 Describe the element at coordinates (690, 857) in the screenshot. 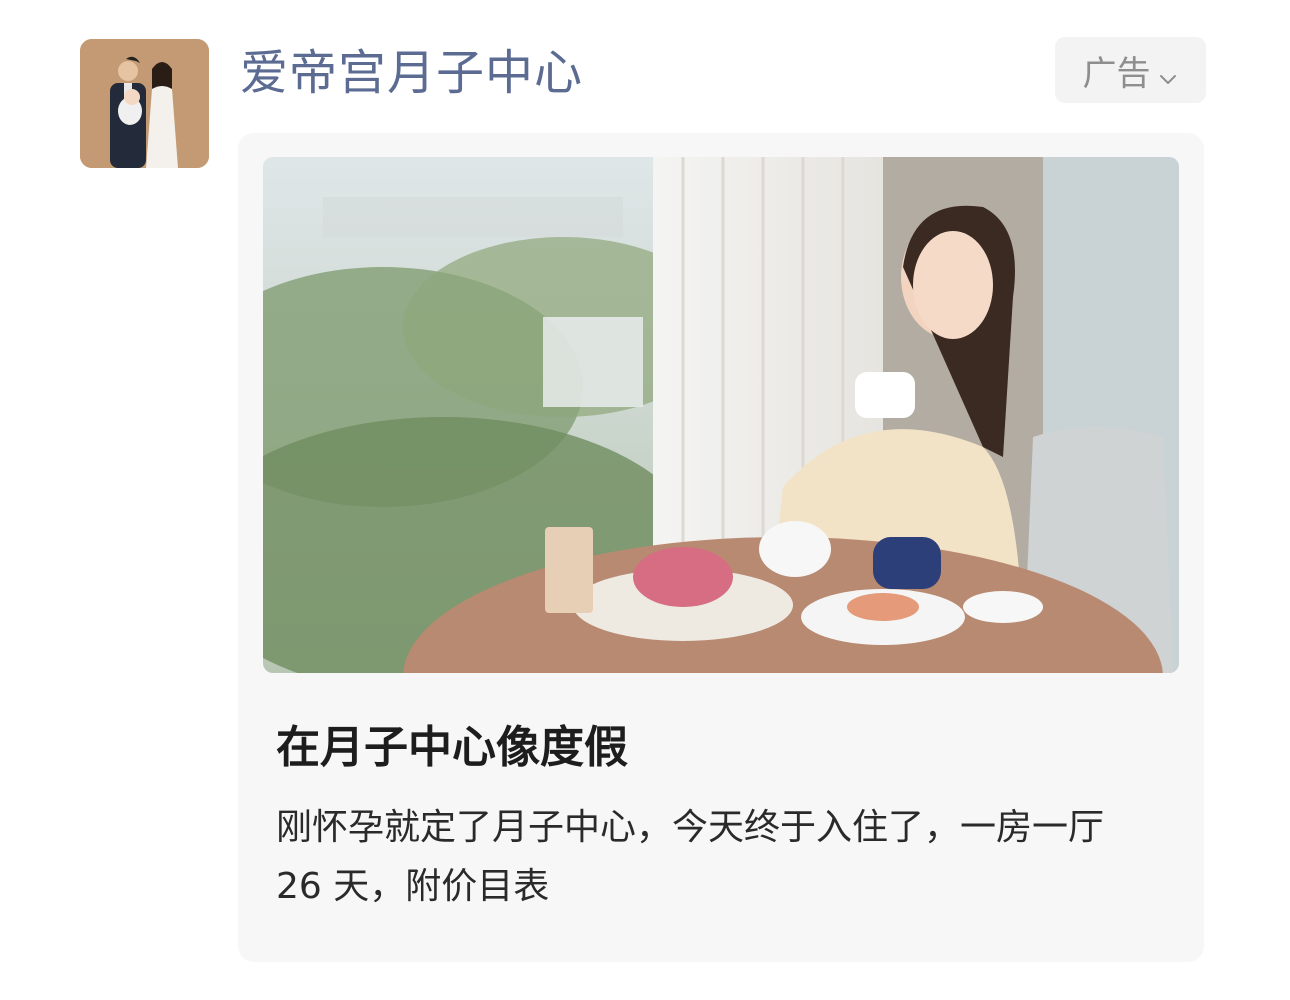

I see `post-description: 刚怀孕就定了月子中心，今天终于入住了，一房一厅 26 天，附价目表` at that location.